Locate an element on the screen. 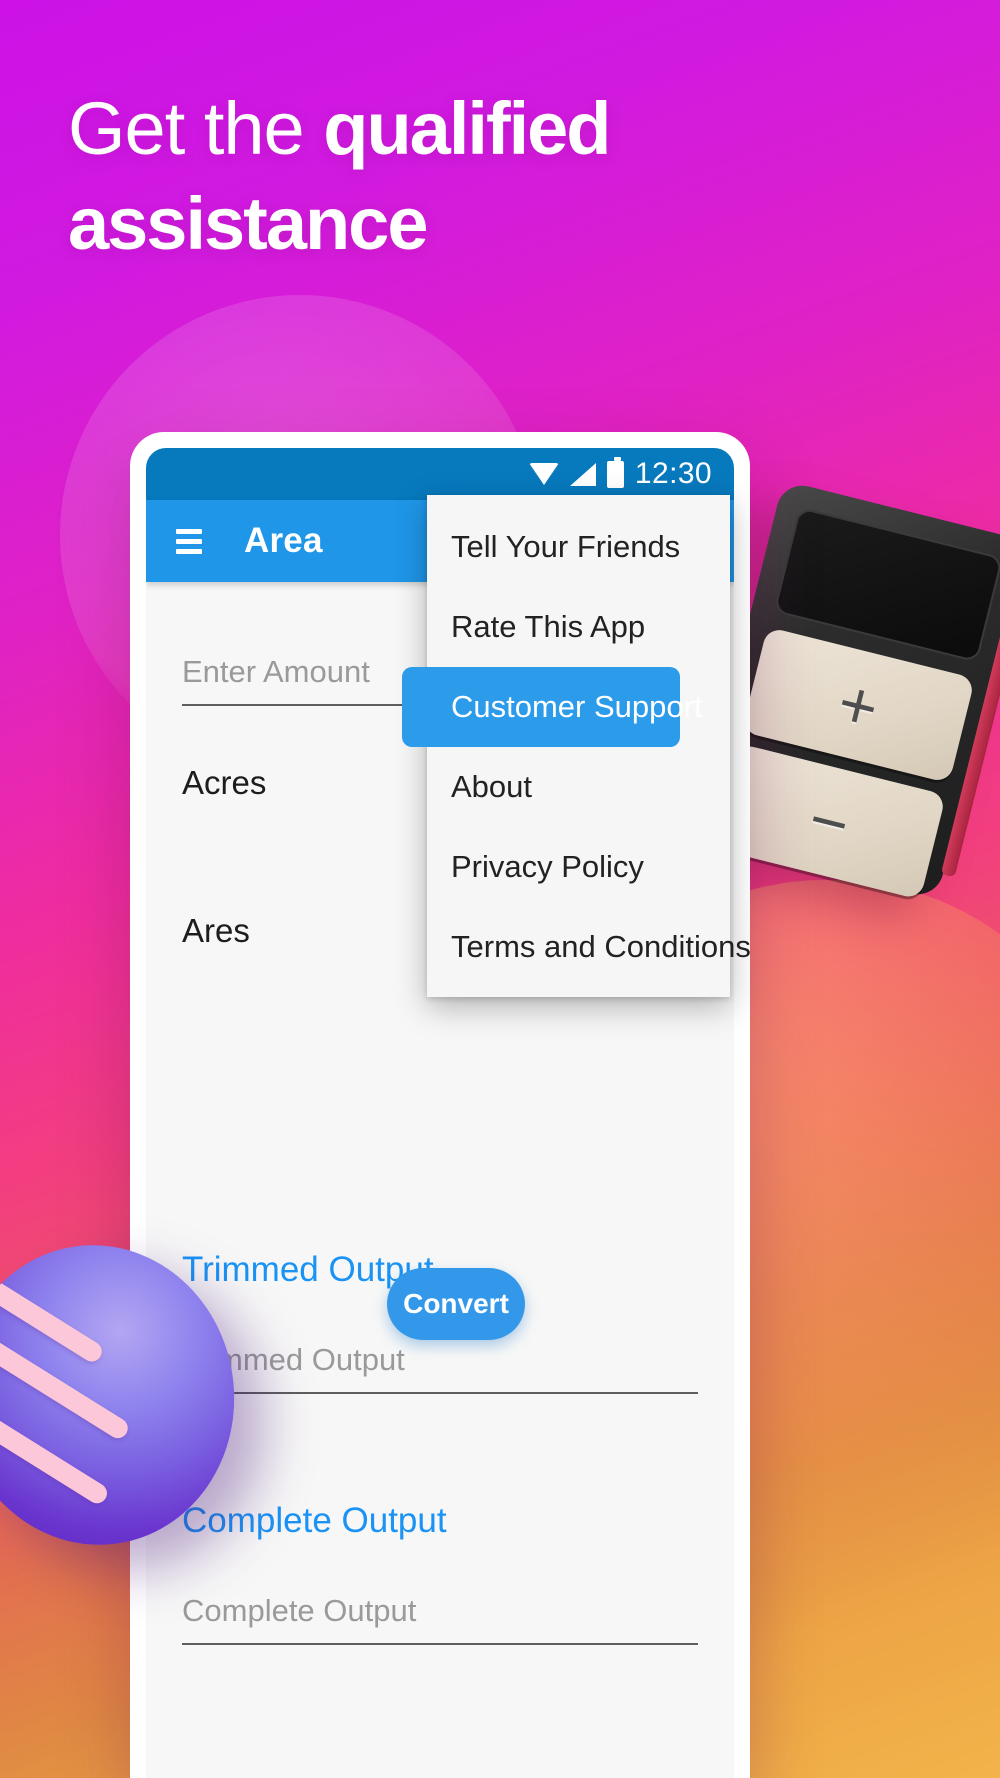  menu-item-about: About is located at coordinates (578, 787).